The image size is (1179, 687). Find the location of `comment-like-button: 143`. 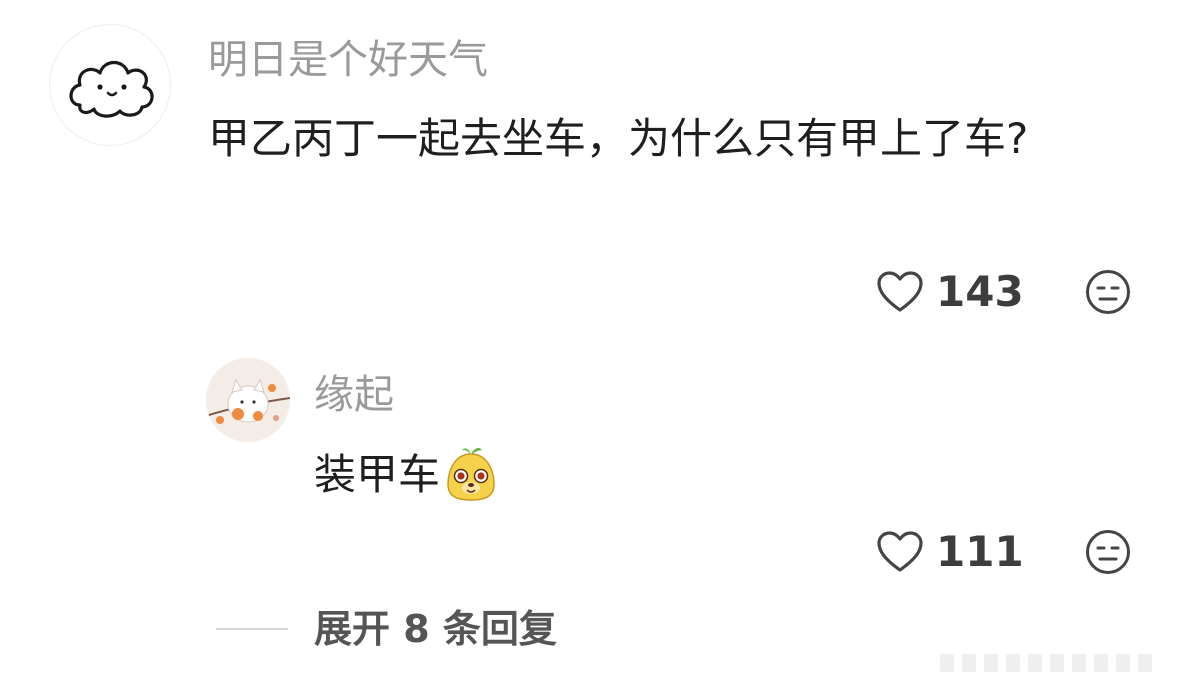

comment-like-button: 143 is located at coordinates (950, 292).